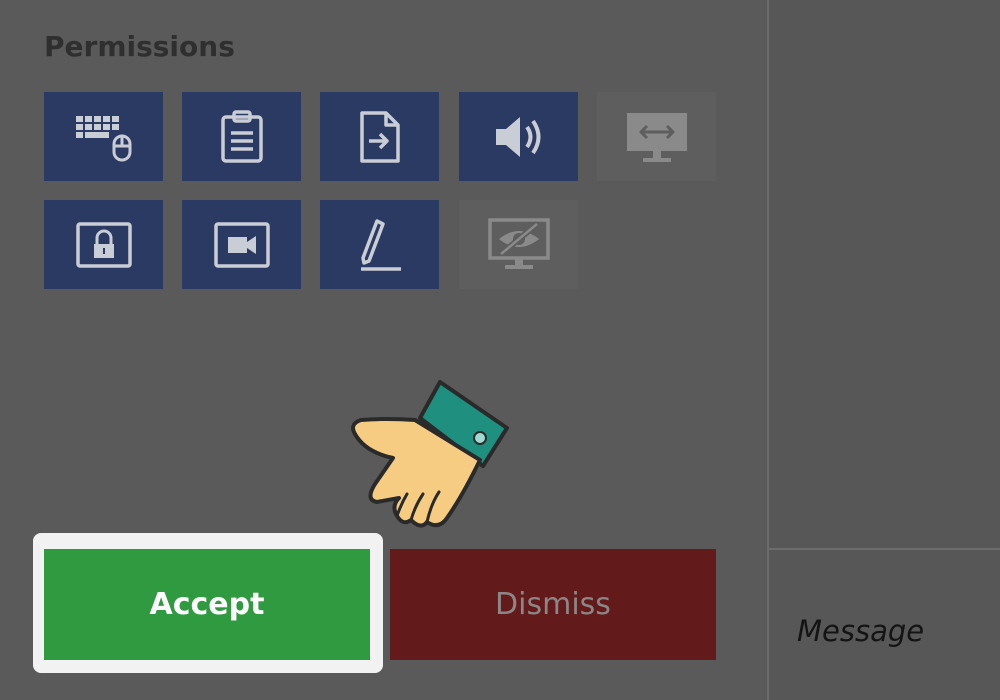  I want to click on video-camera-icon, so click(241, 244).